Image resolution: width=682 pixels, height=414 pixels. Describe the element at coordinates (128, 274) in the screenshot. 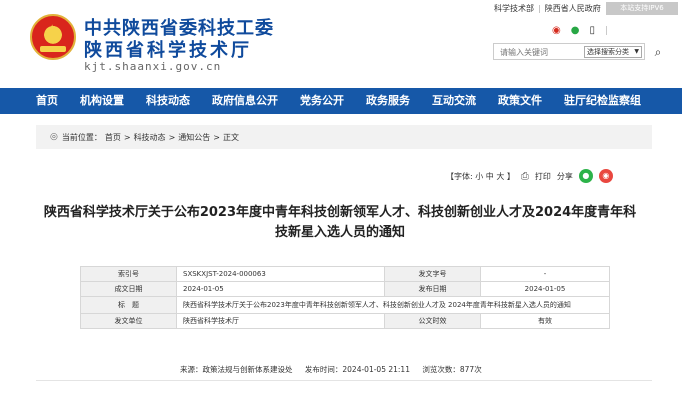

I see `index-number-label: 索引号` at that location.